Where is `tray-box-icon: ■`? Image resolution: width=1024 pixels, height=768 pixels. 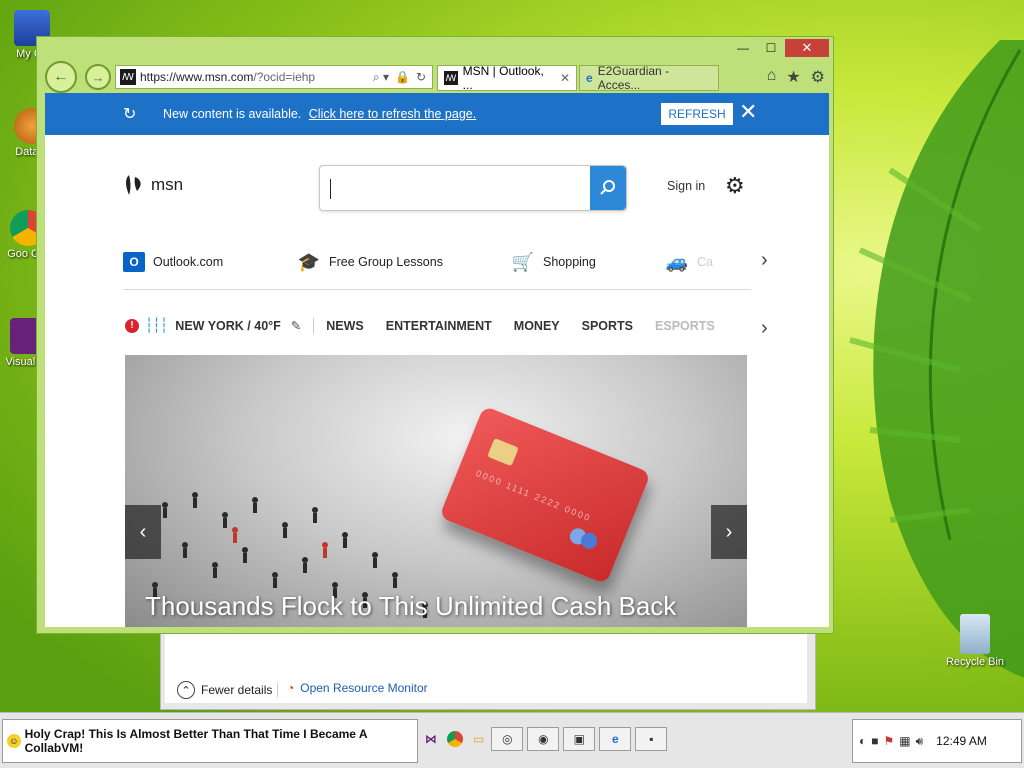
tray-box-icon: ■ is located at coordinates (874, 741).